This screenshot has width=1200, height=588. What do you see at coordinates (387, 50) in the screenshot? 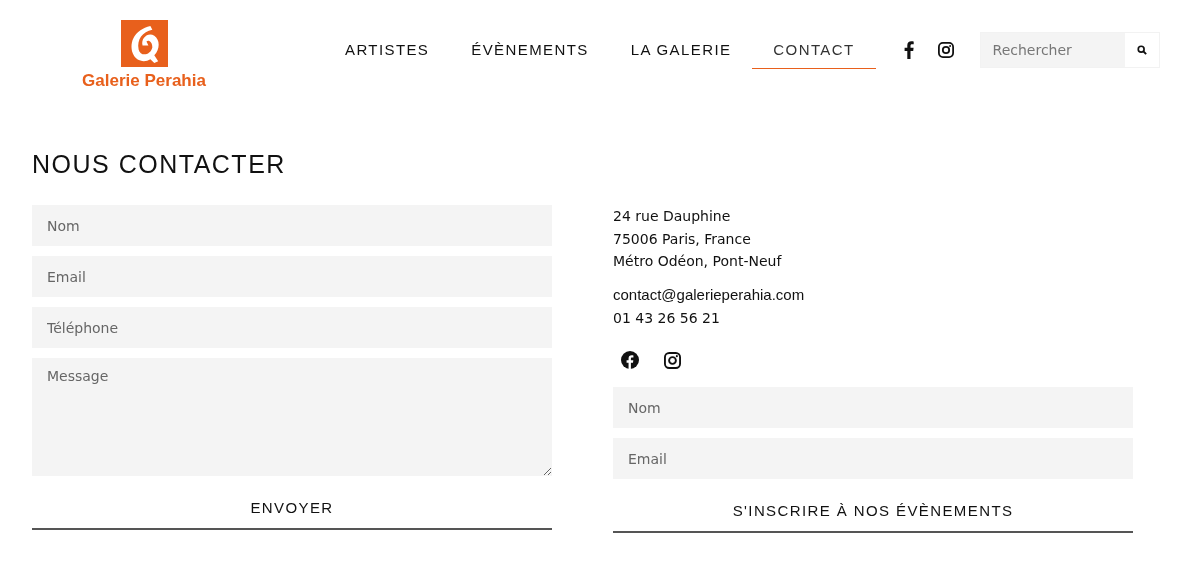
I see `nav-link: ARTISTES` at bounding box center [387, 50].